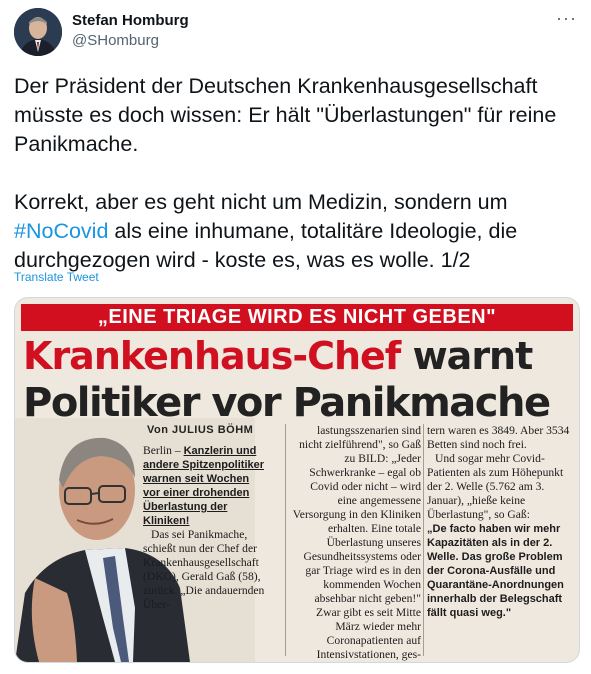 The image size is (591, 674). I want to click on author-name: Stefan Homburg, so click(130, 20).